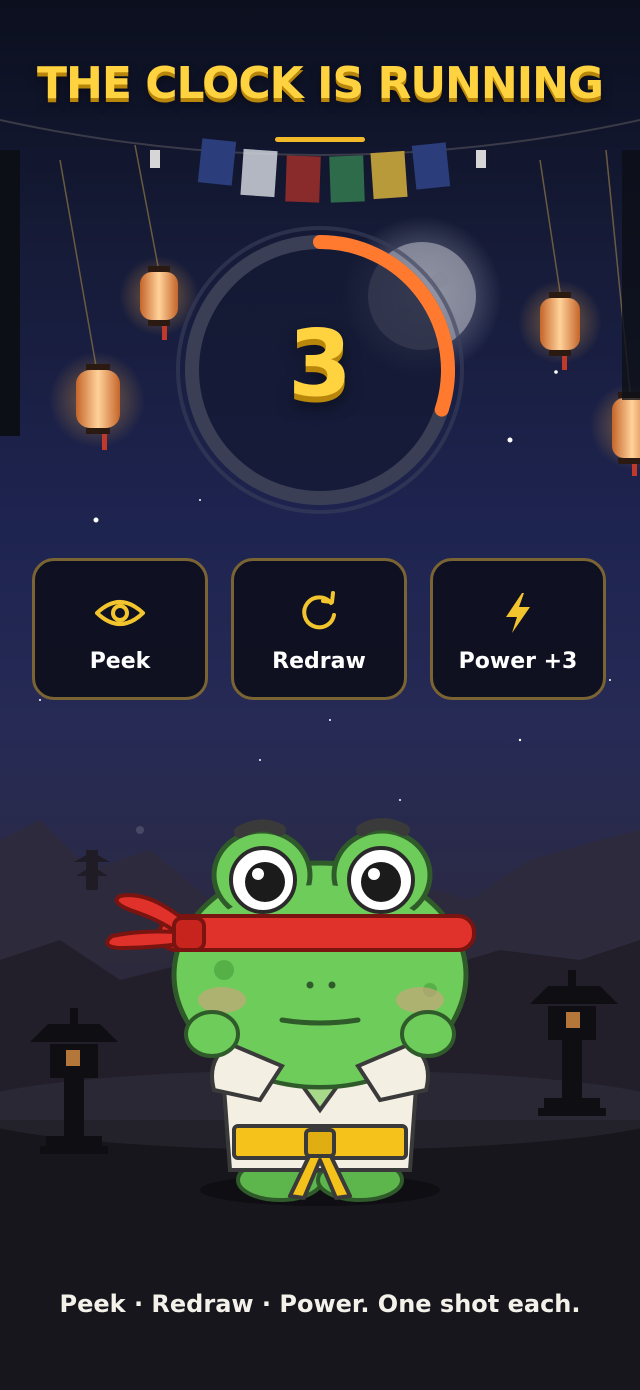 The image size is (640, 1390). I want to click on footer-hint: Peek · Redraw · Power. One shot each., so click(320, 1304).